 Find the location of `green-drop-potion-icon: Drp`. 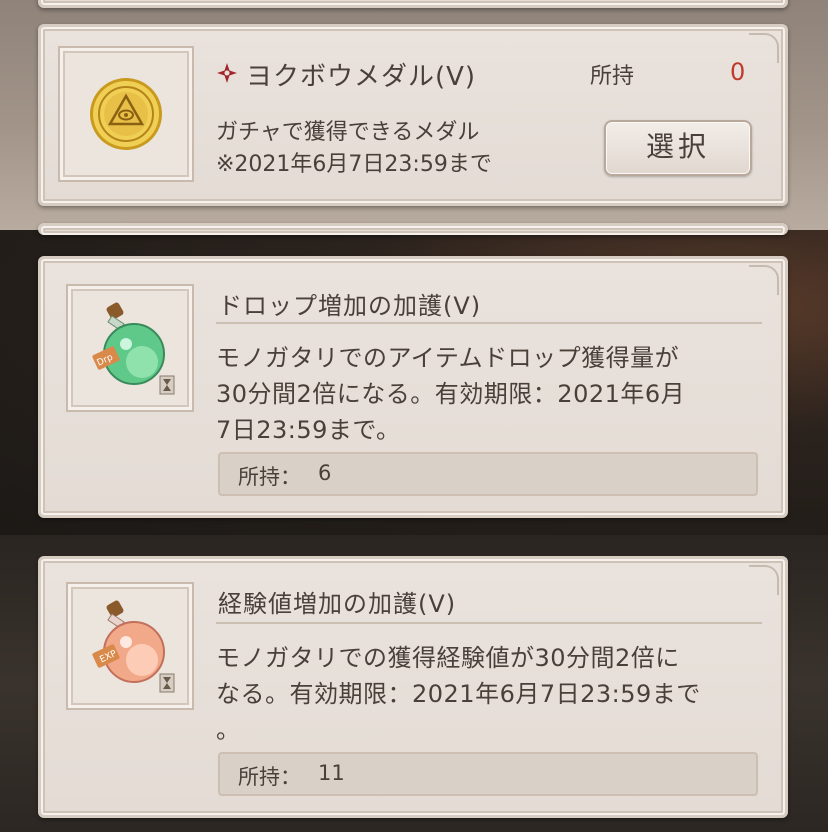

green-drop-potion-icon: Drp is located at coordinates (133, 348).